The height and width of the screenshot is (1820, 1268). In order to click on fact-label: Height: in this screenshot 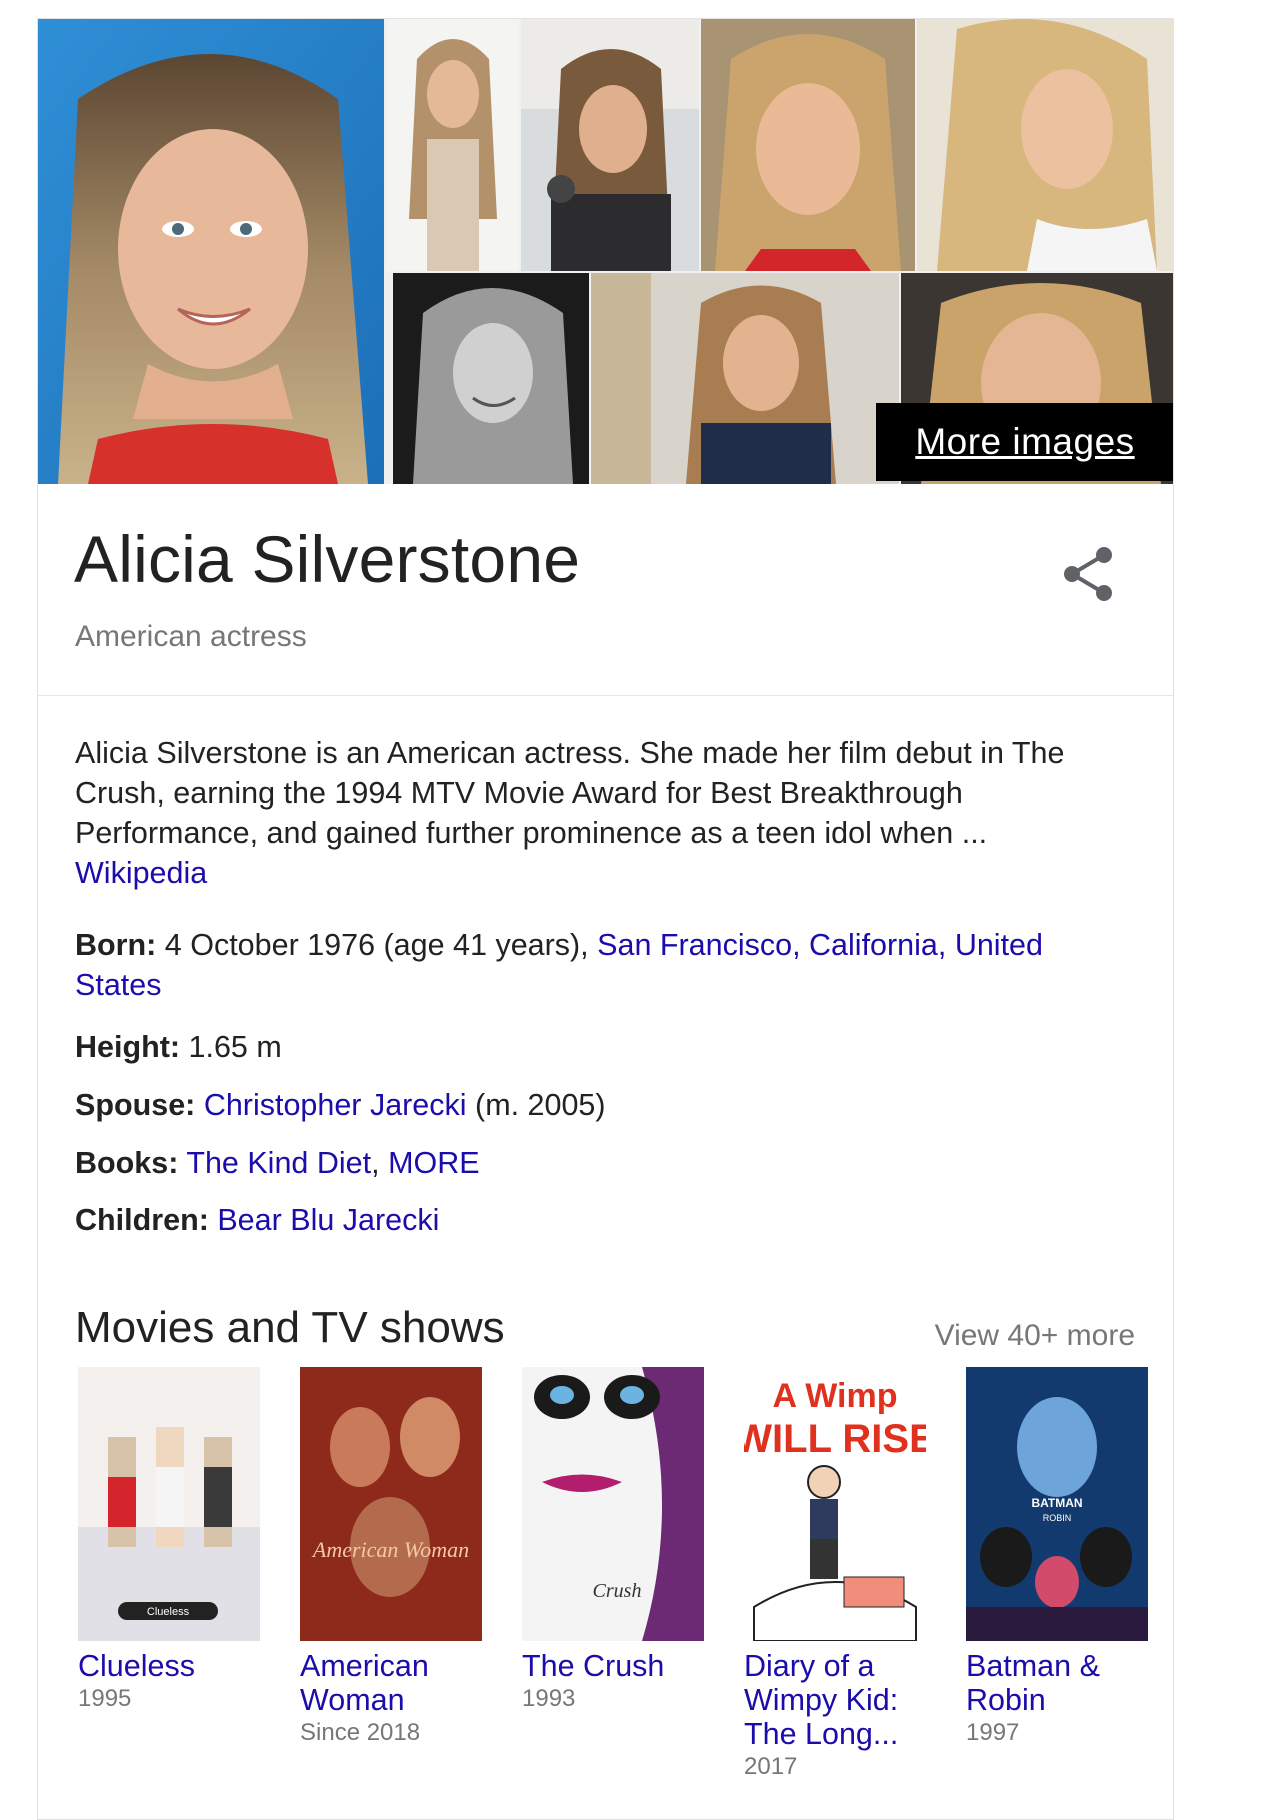, I will do `click(128, 1047)`.